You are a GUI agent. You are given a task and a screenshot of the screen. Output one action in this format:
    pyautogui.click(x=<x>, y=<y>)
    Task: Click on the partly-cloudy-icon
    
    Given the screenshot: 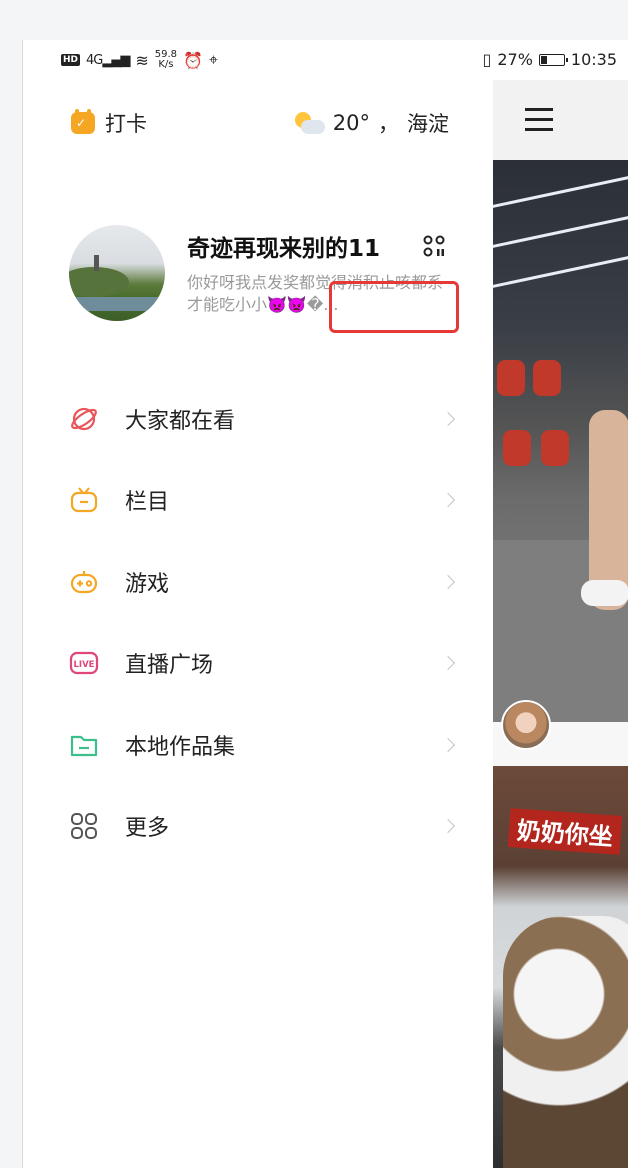 What is the action you would take?
    pyautogui.click(x=308, y=123)
    